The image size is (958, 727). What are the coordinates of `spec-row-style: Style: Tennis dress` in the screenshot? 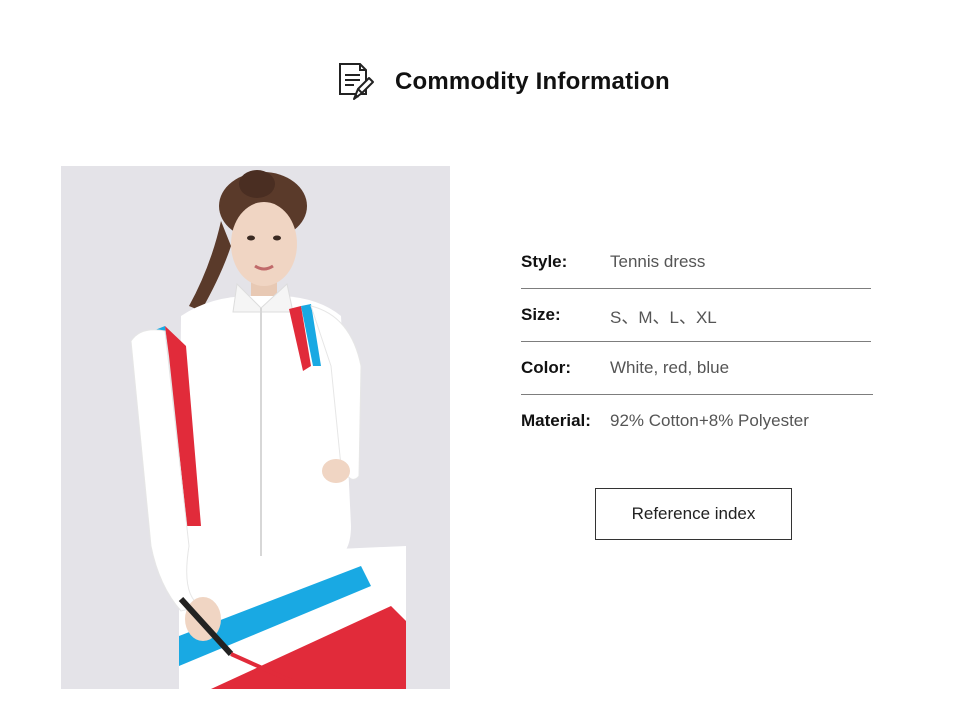 It's located at (697, 262).